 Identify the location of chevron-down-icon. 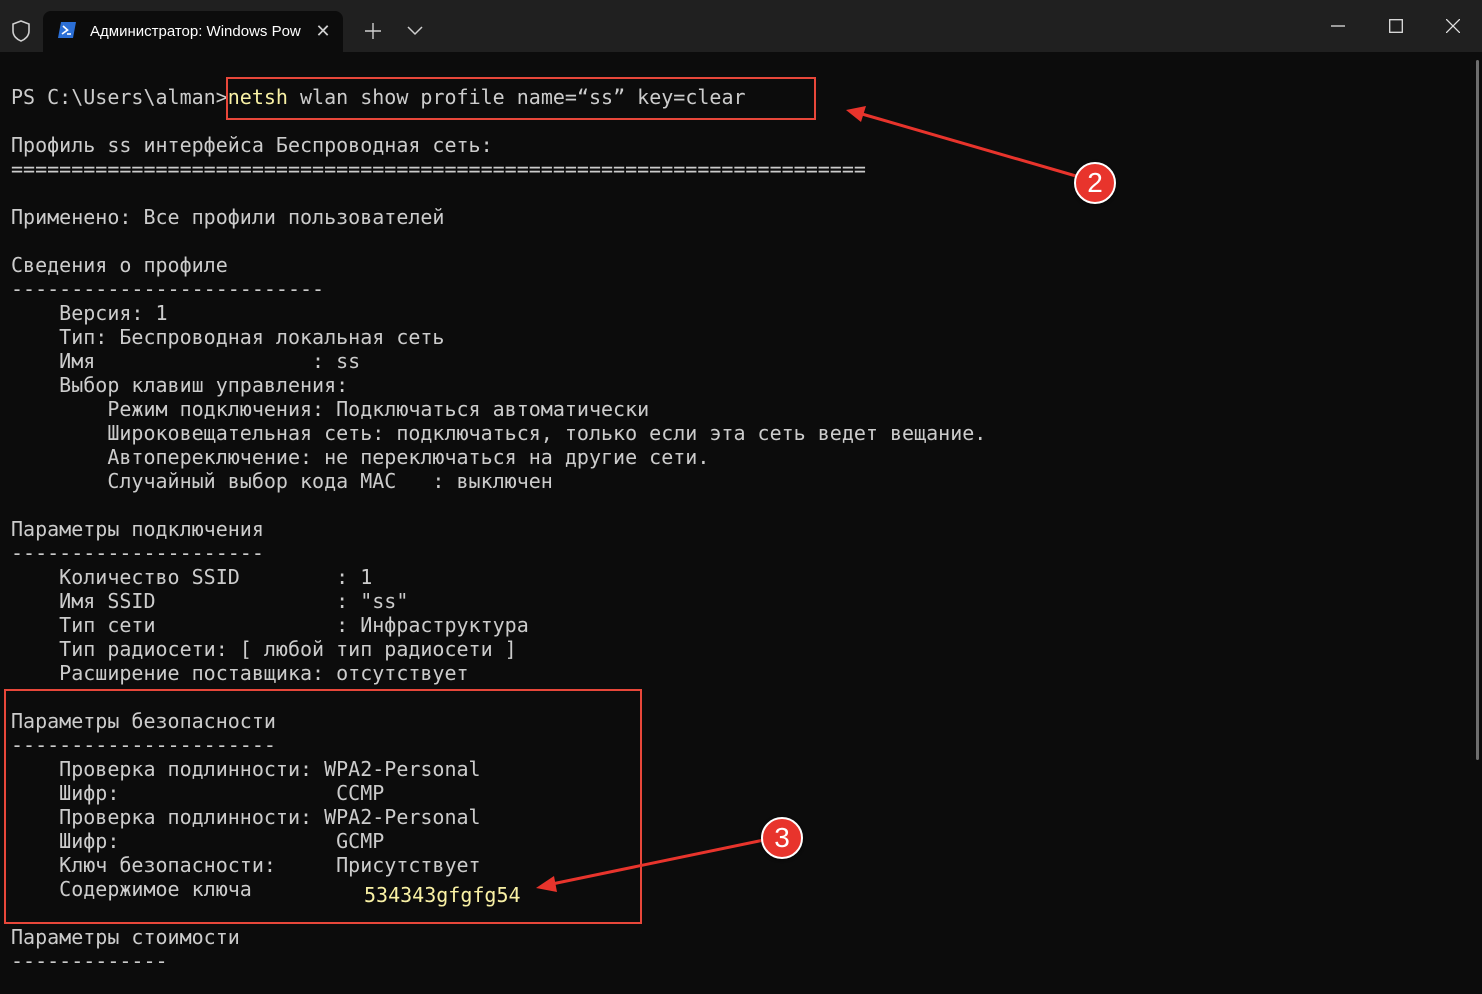
(415, 31).